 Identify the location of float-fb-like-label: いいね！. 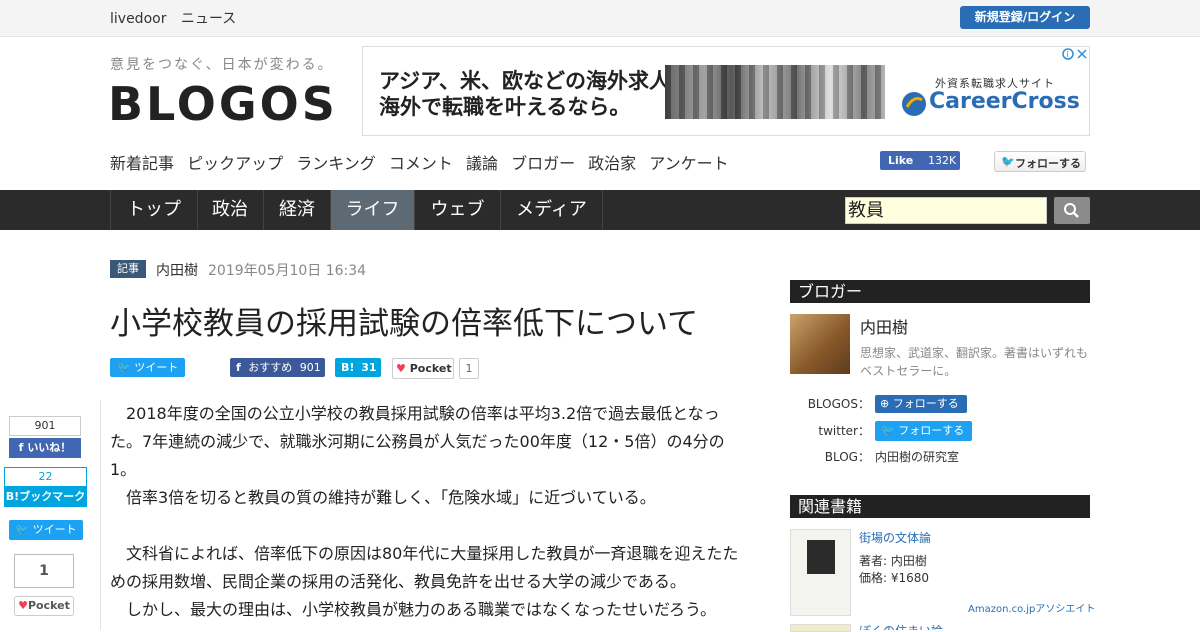
(49, 447).